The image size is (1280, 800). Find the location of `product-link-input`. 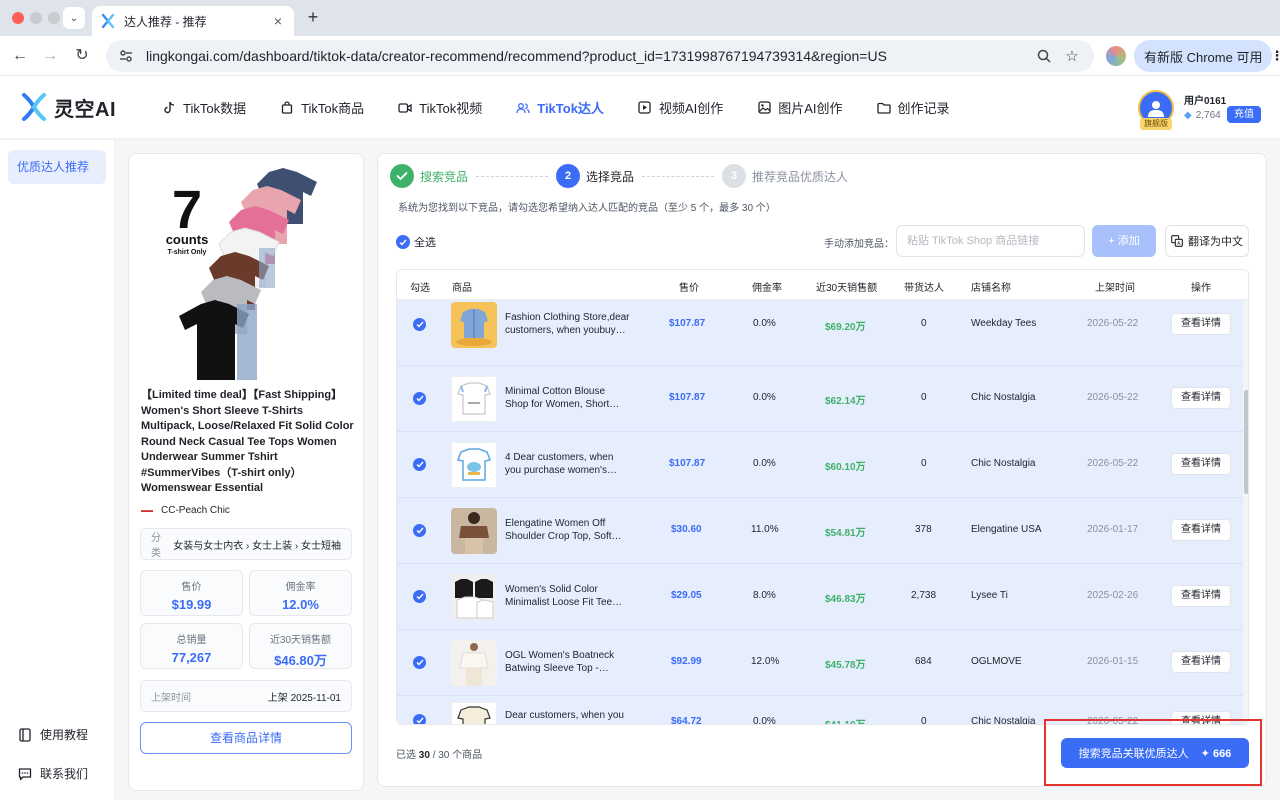

product-link-input is located at coordinates (990, 241).